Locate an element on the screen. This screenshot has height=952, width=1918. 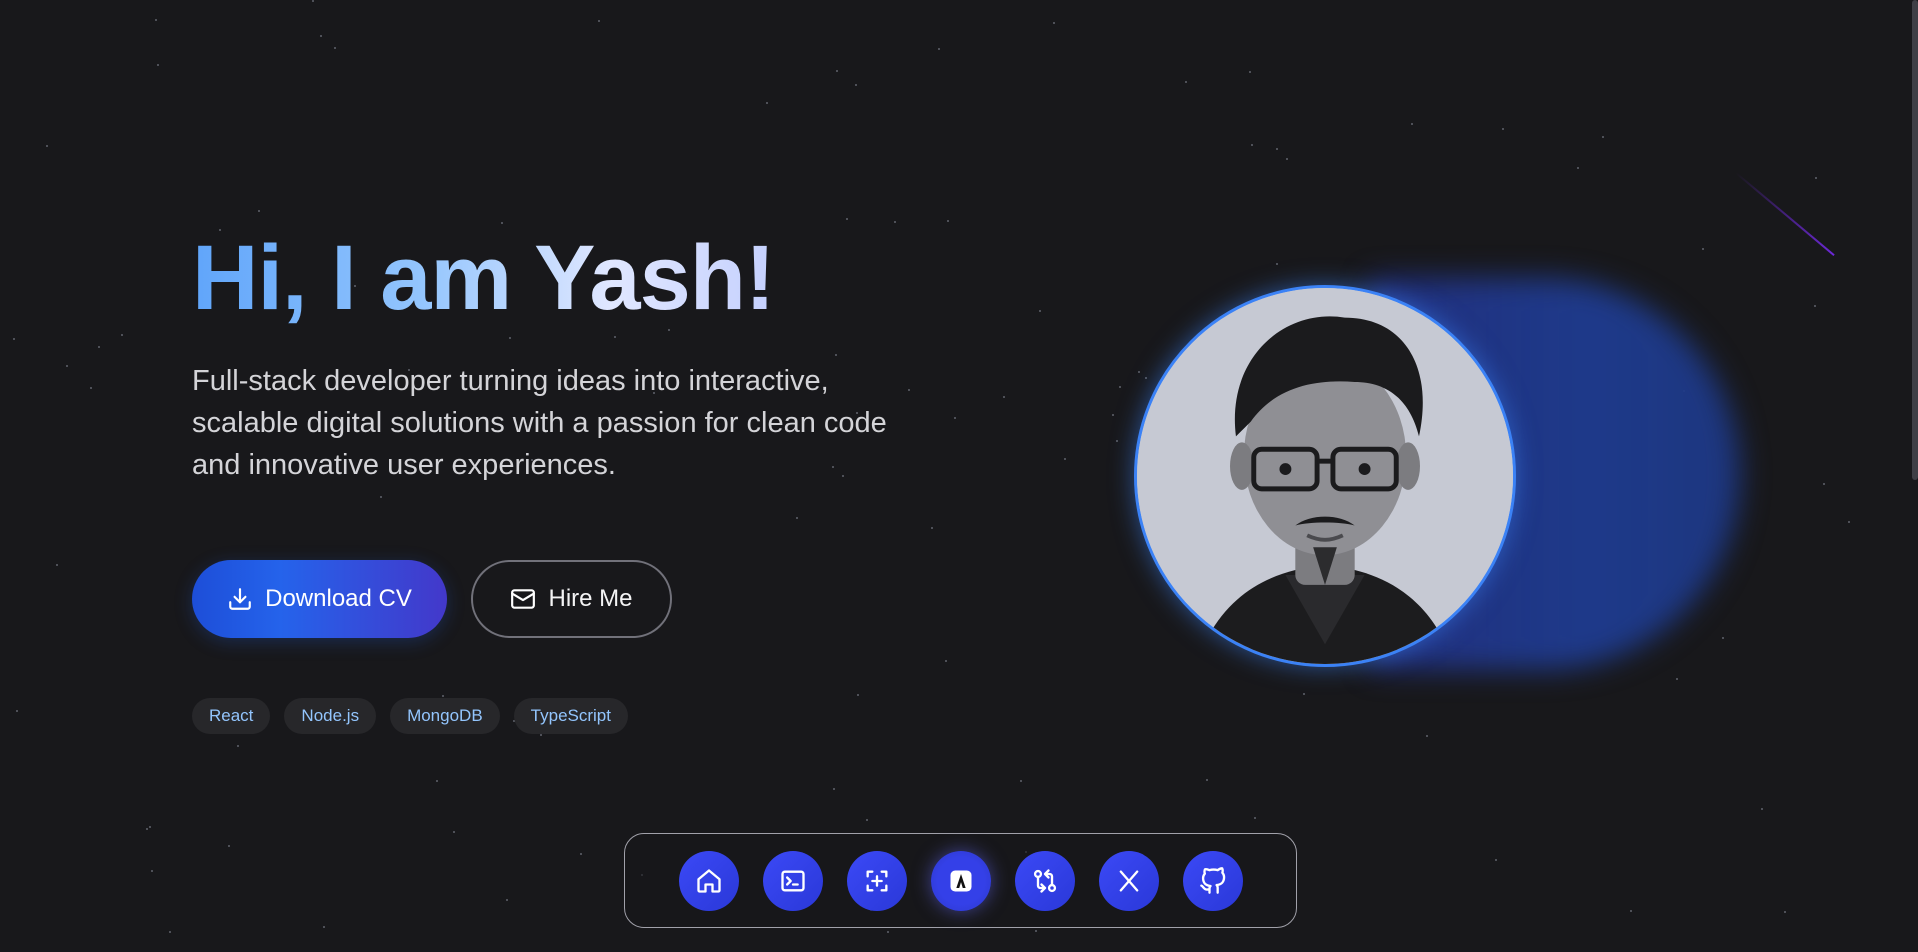
add-frame-icon is located at coordinates (876, 880).